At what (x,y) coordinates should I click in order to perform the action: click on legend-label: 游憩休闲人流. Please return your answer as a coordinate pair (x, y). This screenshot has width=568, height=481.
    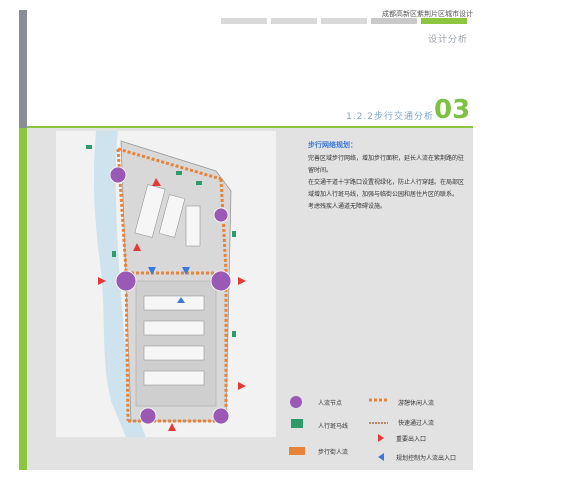
    Looking at the image, I should click on (416, 403).